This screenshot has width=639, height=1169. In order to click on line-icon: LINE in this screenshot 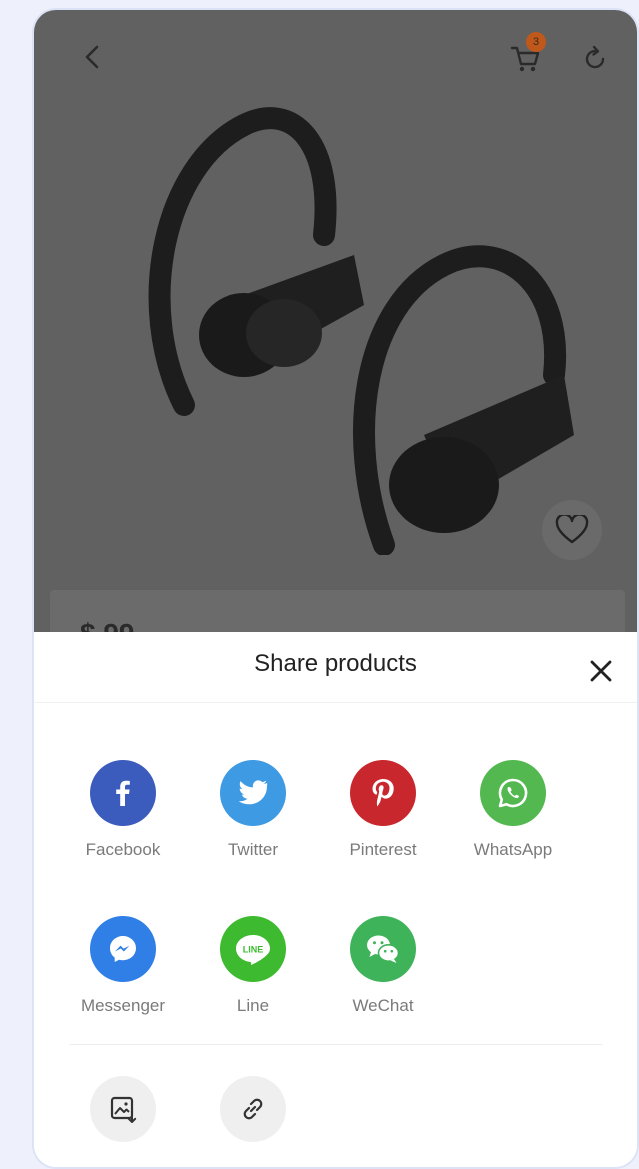, I will do `click(253, 949)`.